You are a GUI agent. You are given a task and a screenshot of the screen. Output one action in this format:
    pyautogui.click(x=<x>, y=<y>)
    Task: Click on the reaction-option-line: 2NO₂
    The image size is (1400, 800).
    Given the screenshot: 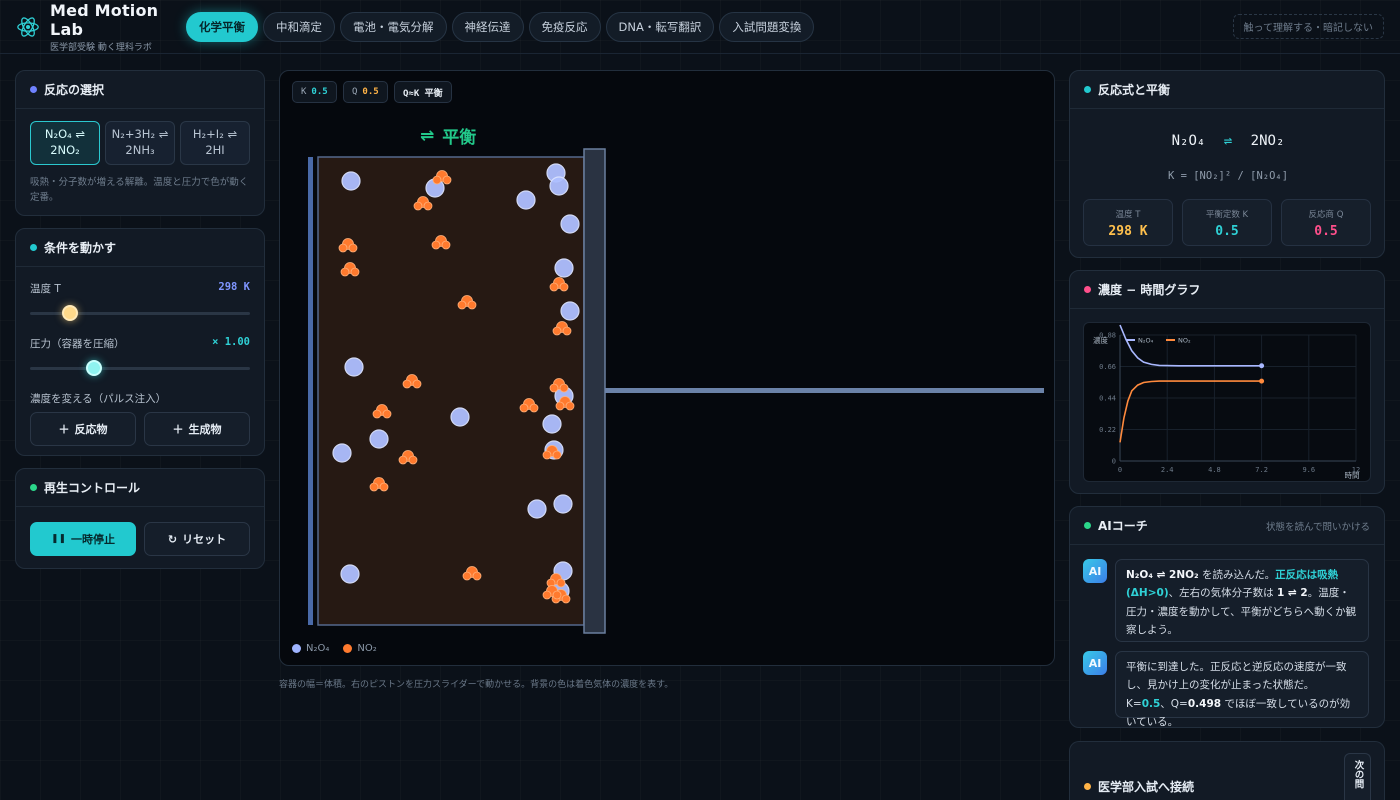 What is the action you would take?
    pyautogui.click(x=65, y=150)
    